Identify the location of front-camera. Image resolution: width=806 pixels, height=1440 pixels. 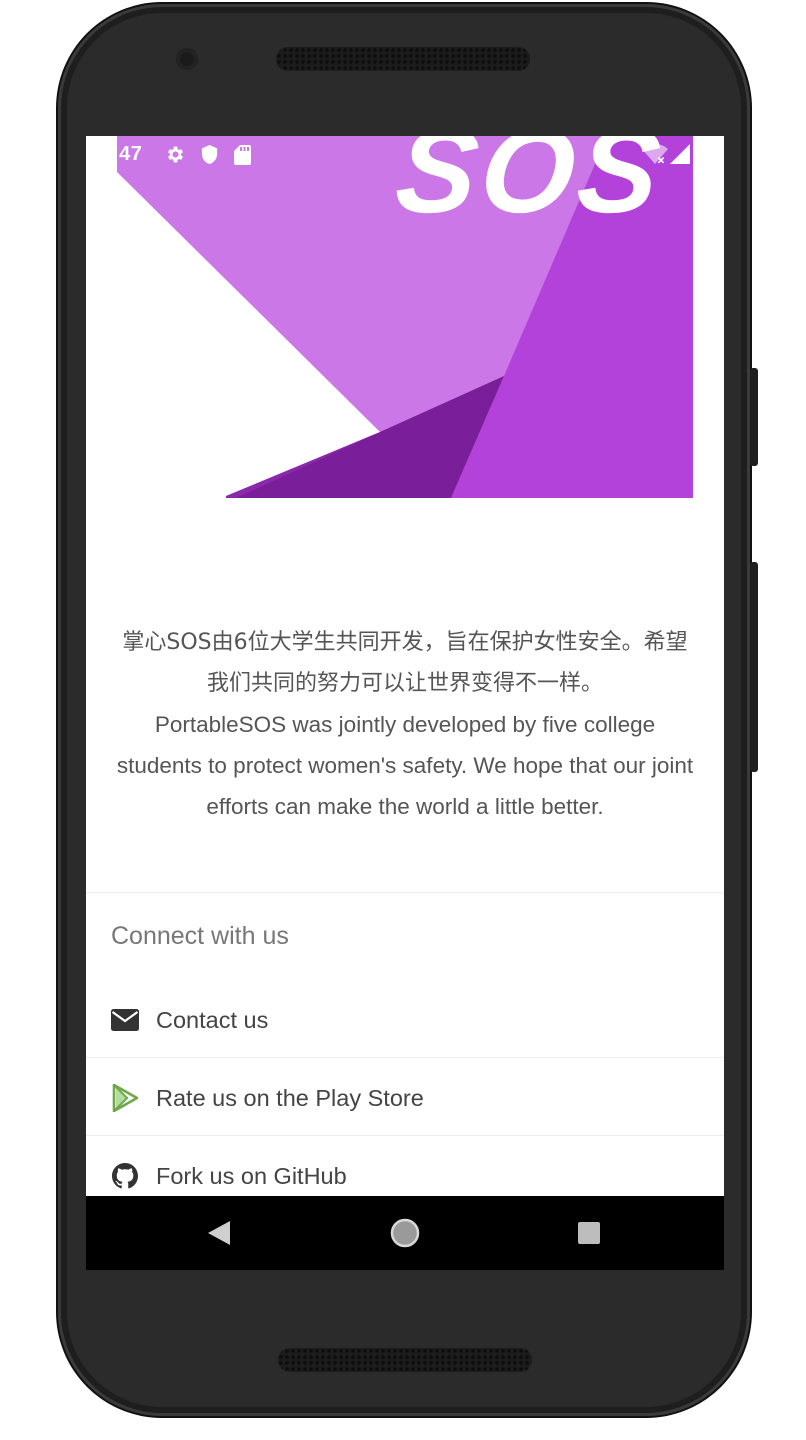
(187, 59).